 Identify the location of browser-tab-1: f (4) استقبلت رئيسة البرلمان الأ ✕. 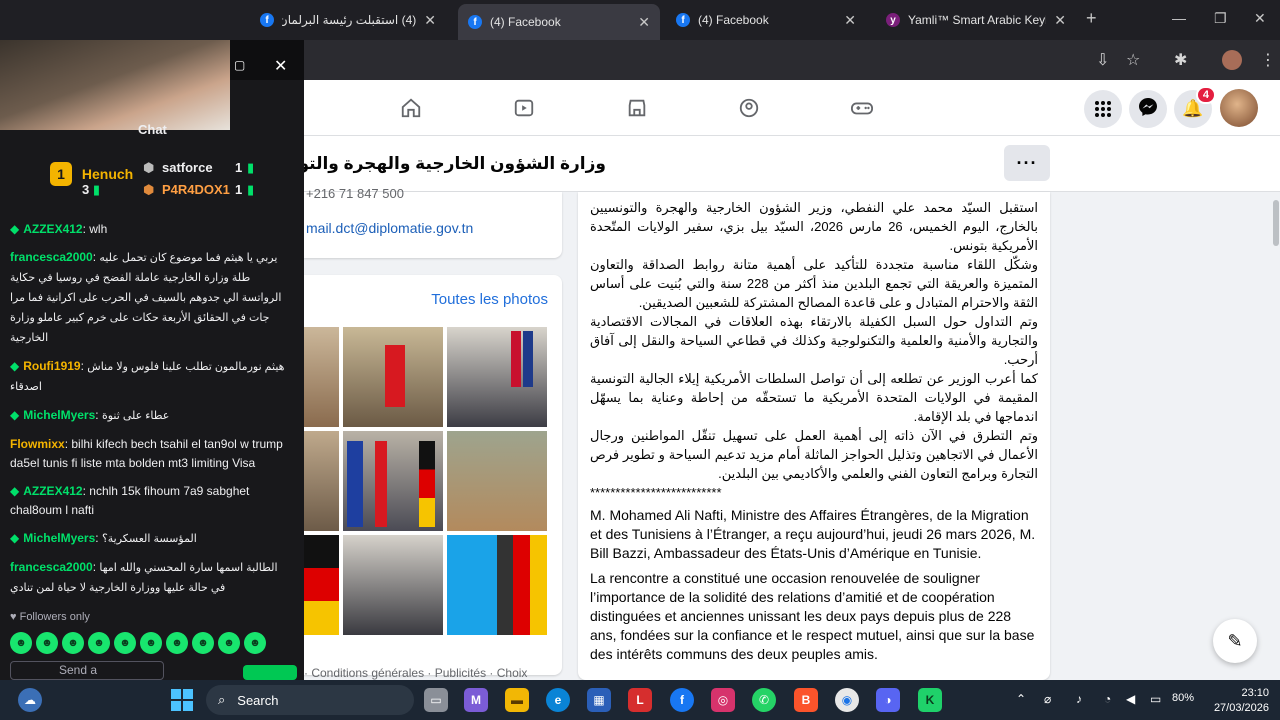
(348, 20).